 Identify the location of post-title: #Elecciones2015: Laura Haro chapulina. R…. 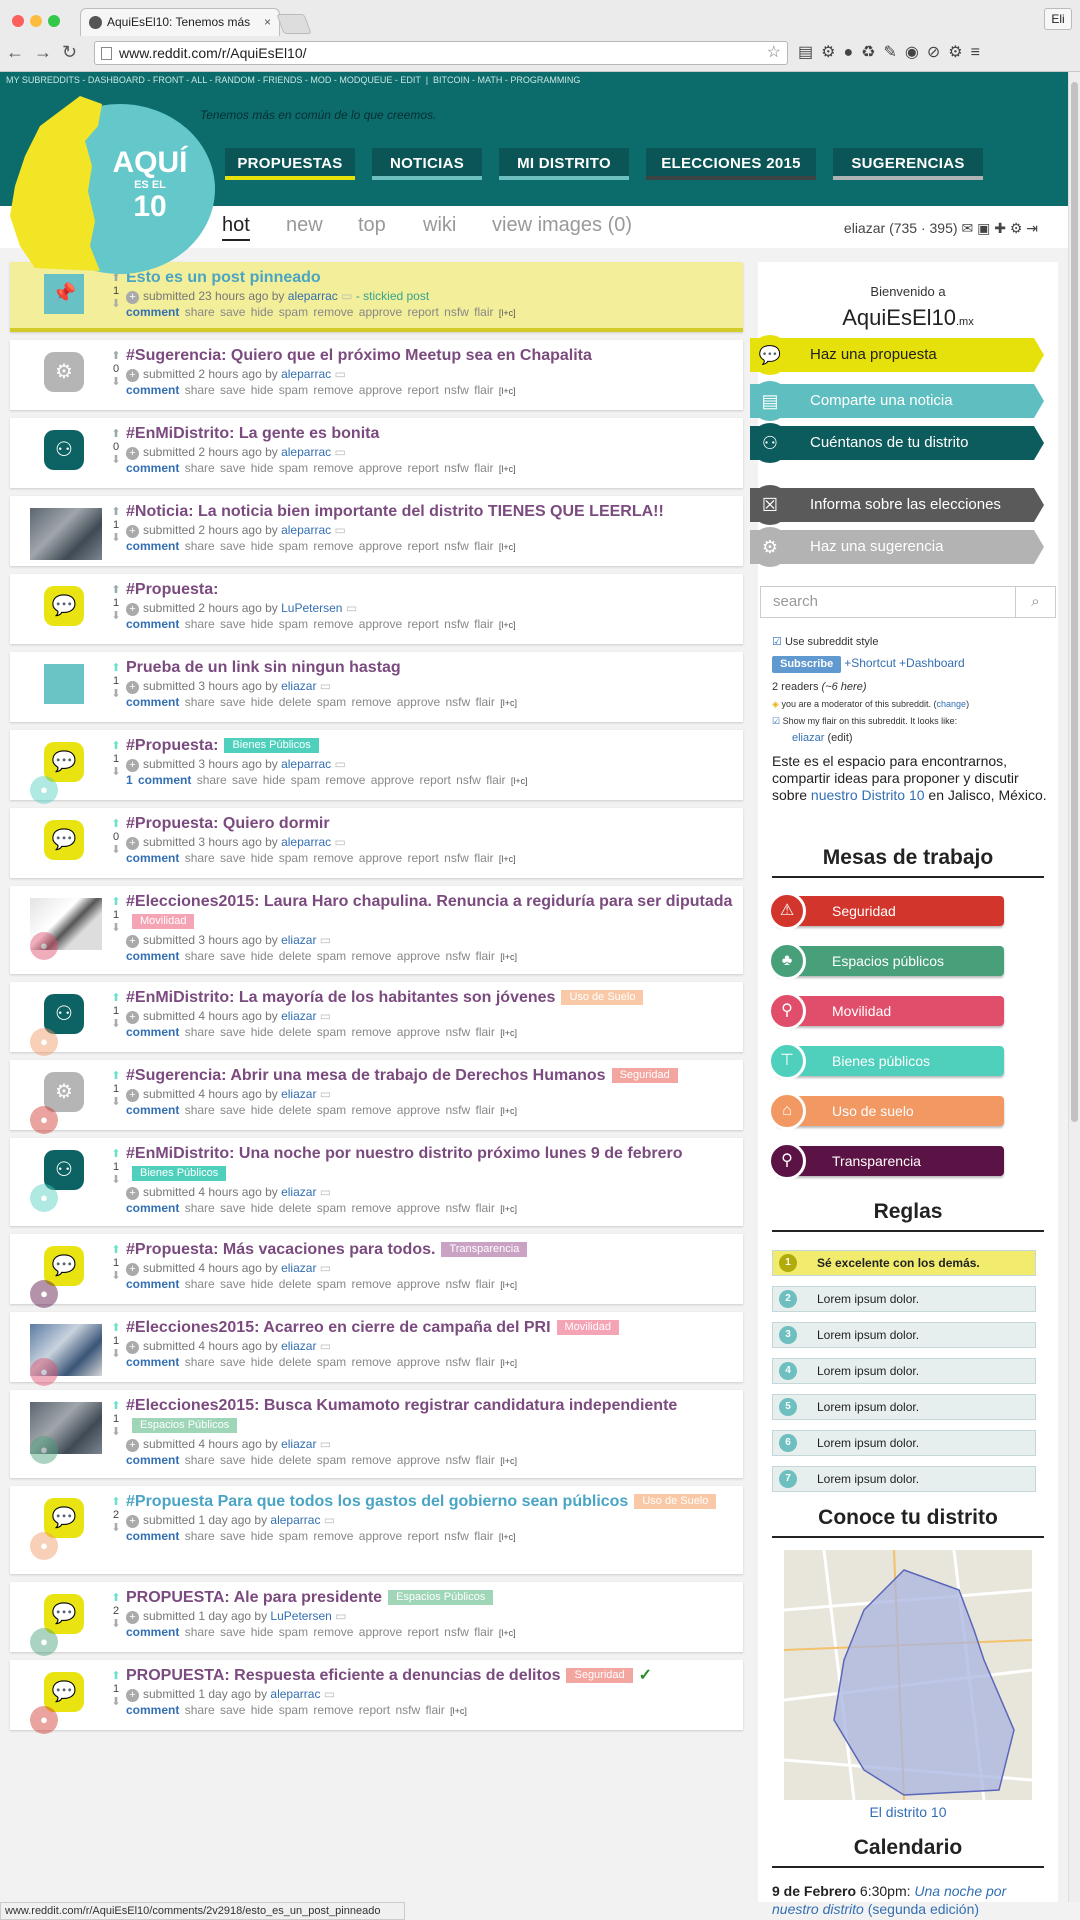
(429, 901).